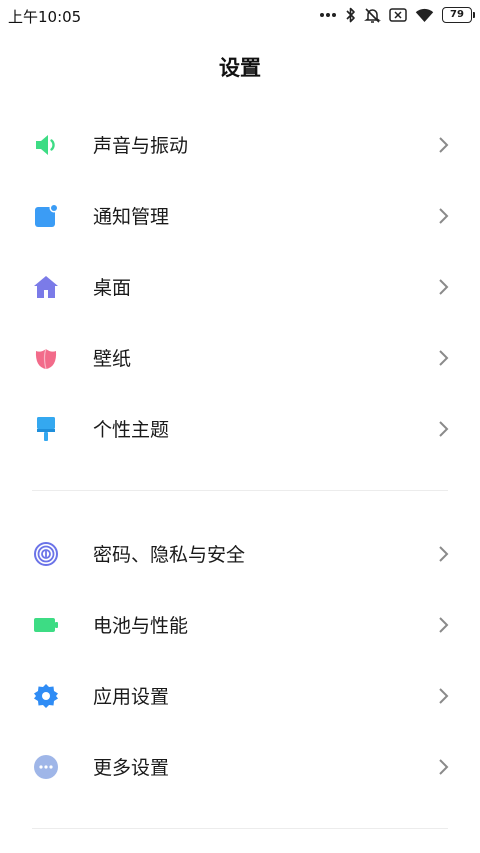  What do you see at coordinates (328, 15) in the screenshot?
I see `more-dots-icon` at bounding box center [328, 15].